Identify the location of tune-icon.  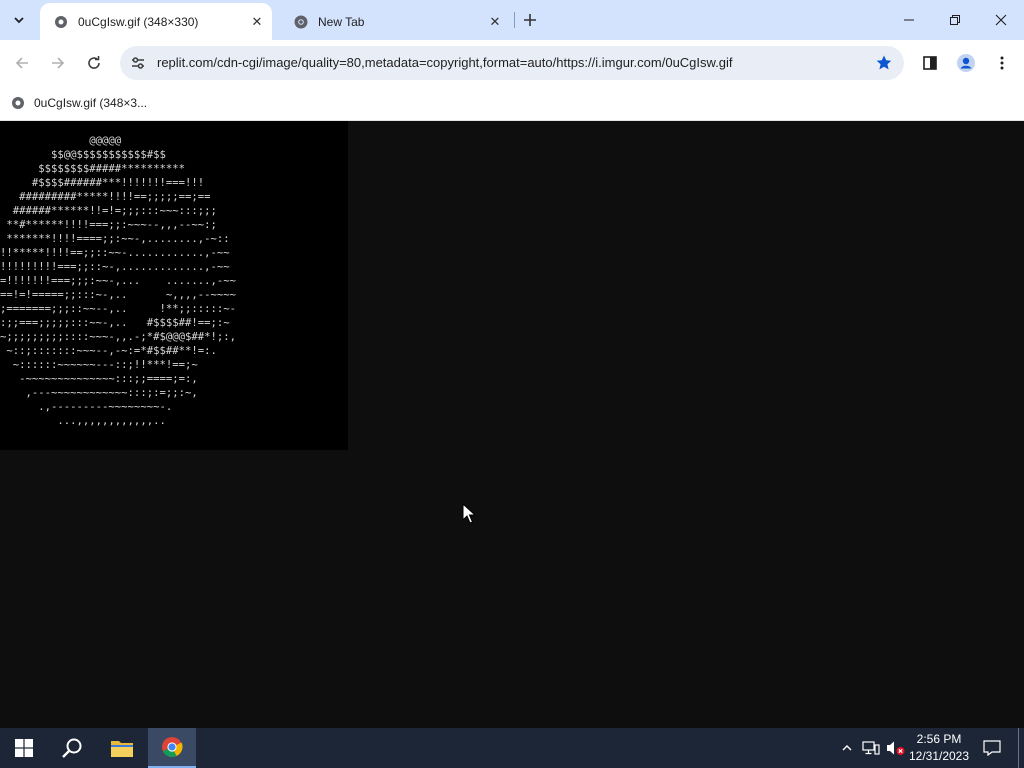
(138, 63).